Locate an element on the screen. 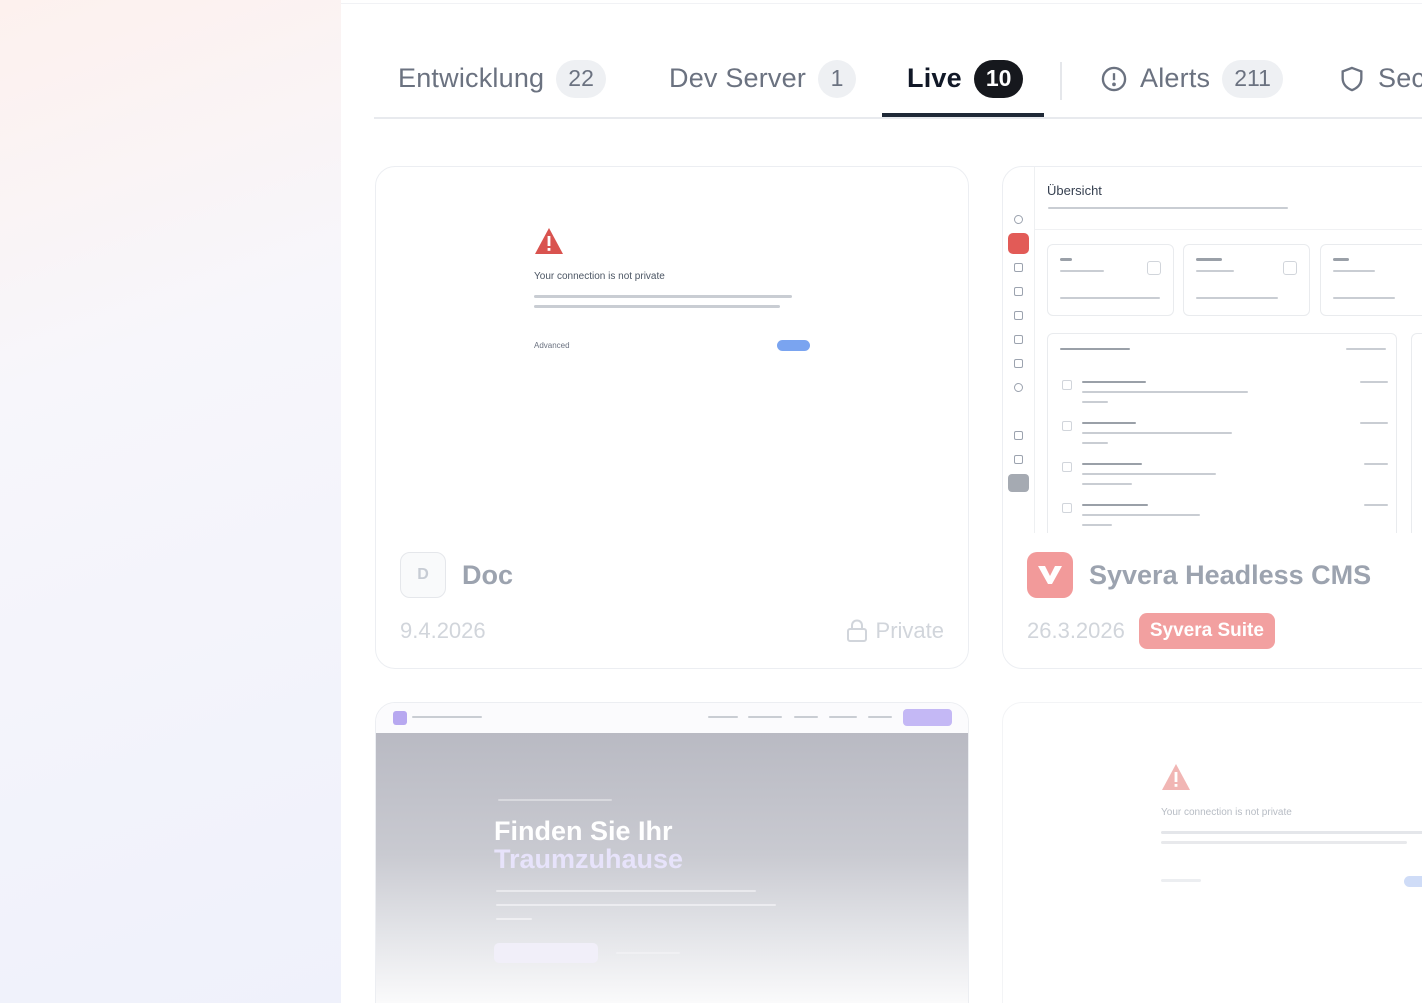 This screenshot has height=1003, width=1422. project-logo is located at coordinates (1050, 575).